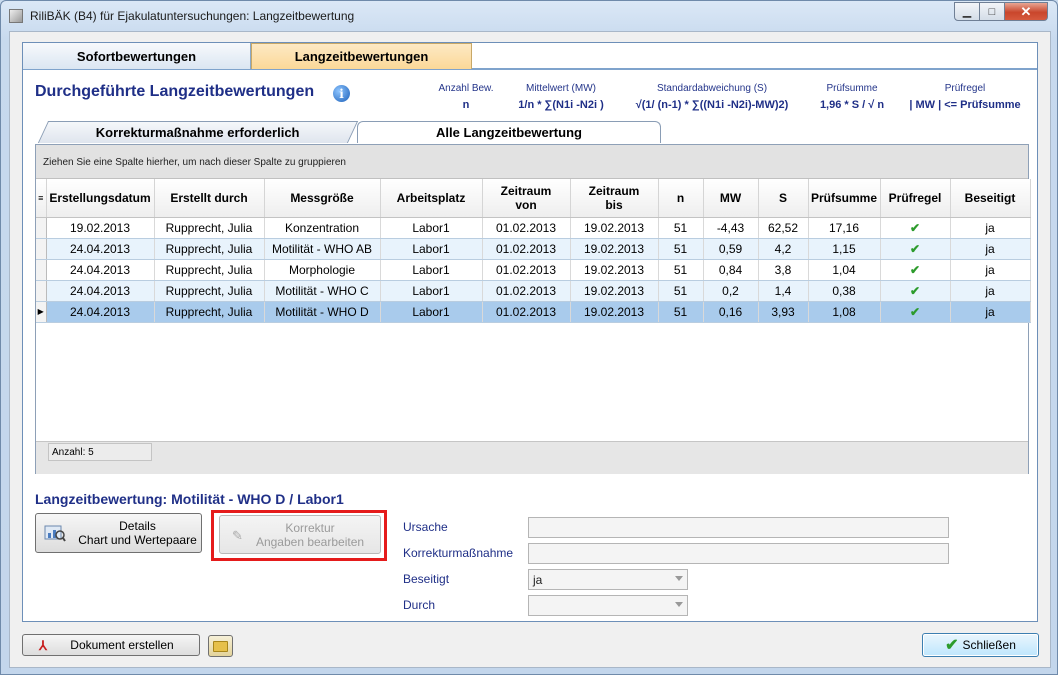 The image size is (1058, 675). Describe the element at coordinates (738, 553) in the screenshot. I see `korrekturmassnahme-field` at that location.